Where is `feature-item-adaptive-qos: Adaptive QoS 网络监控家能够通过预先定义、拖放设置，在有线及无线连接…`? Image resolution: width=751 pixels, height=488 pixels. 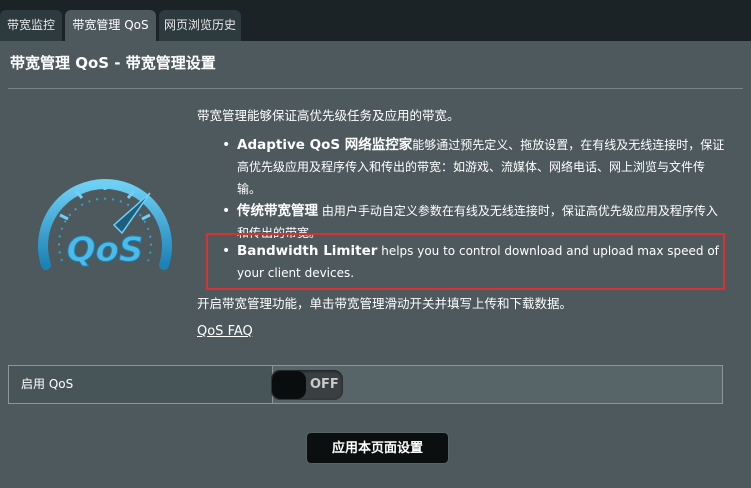
feature-item-adaptive-qos: Adaptive QoS 网络监控家能够通过预先定义、拖放设置，在有线及无线连接… is located at coordinates (474, 167).